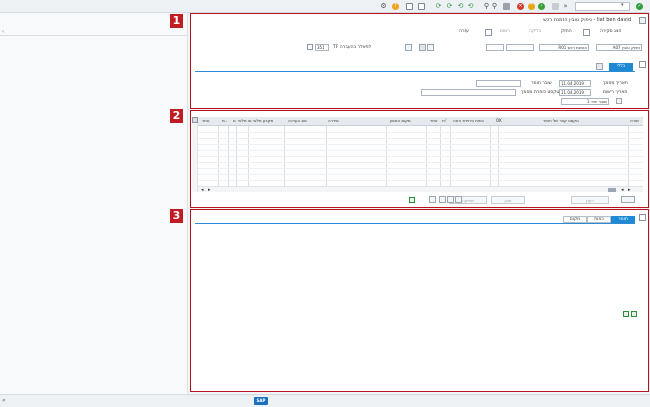 Image resolution: width=650 pixels, height=407 pixels. What do you see at coordinates (438, 6) in the screenshot?
I see `last-page-icon: ⟳` at bounding box center [438, 6].